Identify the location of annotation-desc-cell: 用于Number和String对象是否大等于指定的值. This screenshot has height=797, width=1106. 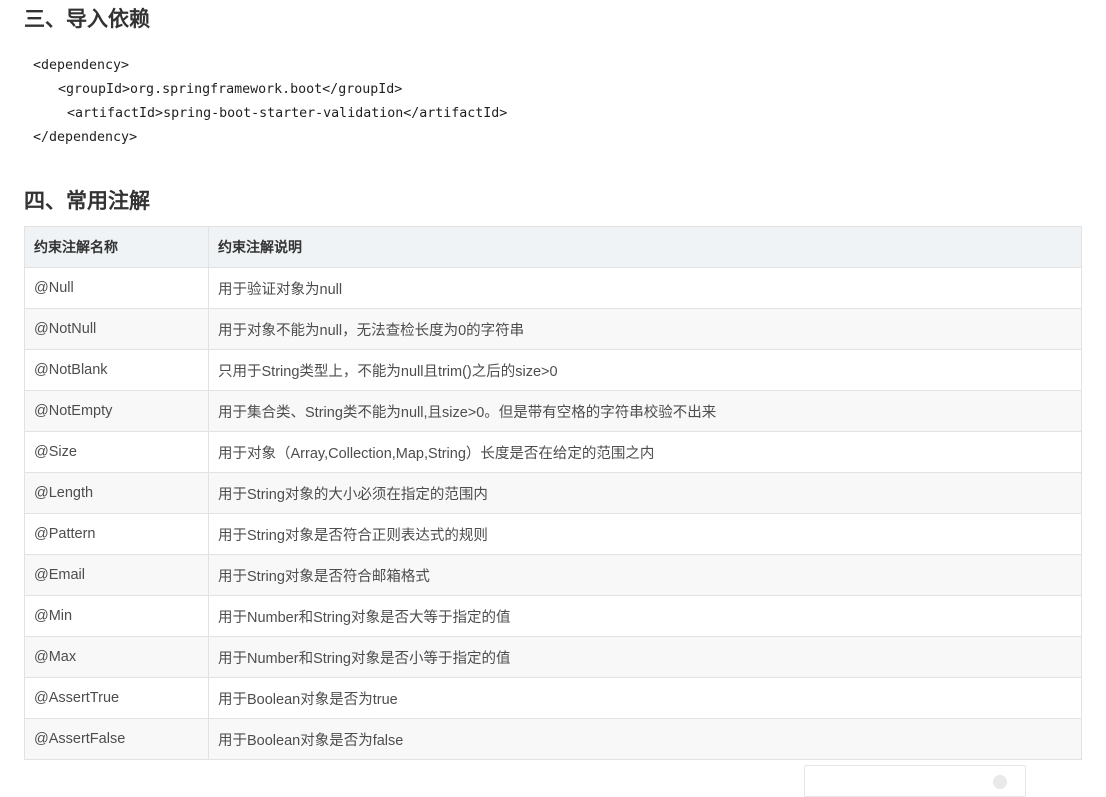
(645, 616).